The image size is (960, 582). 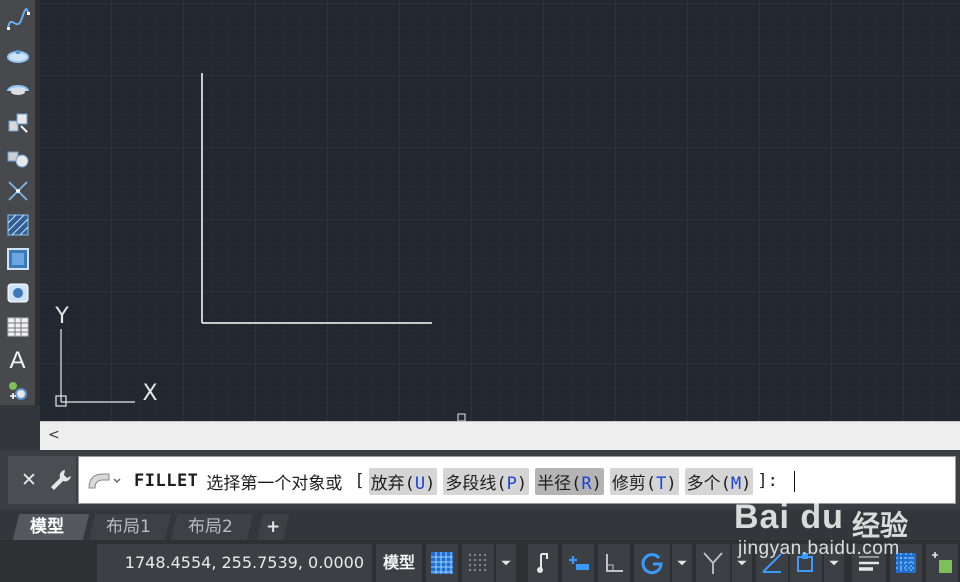 I want to click on grid-icon, so click(x=442, y=563).